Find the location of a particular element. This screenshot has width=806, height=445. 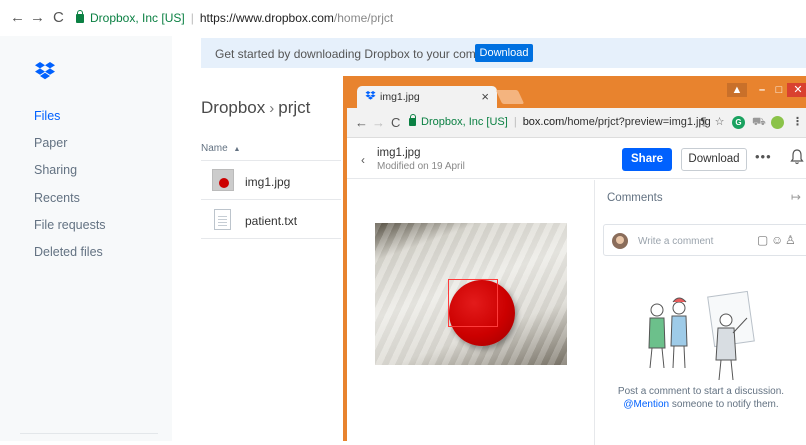

tab-close-icon: × is located at coordinates (485, 96).